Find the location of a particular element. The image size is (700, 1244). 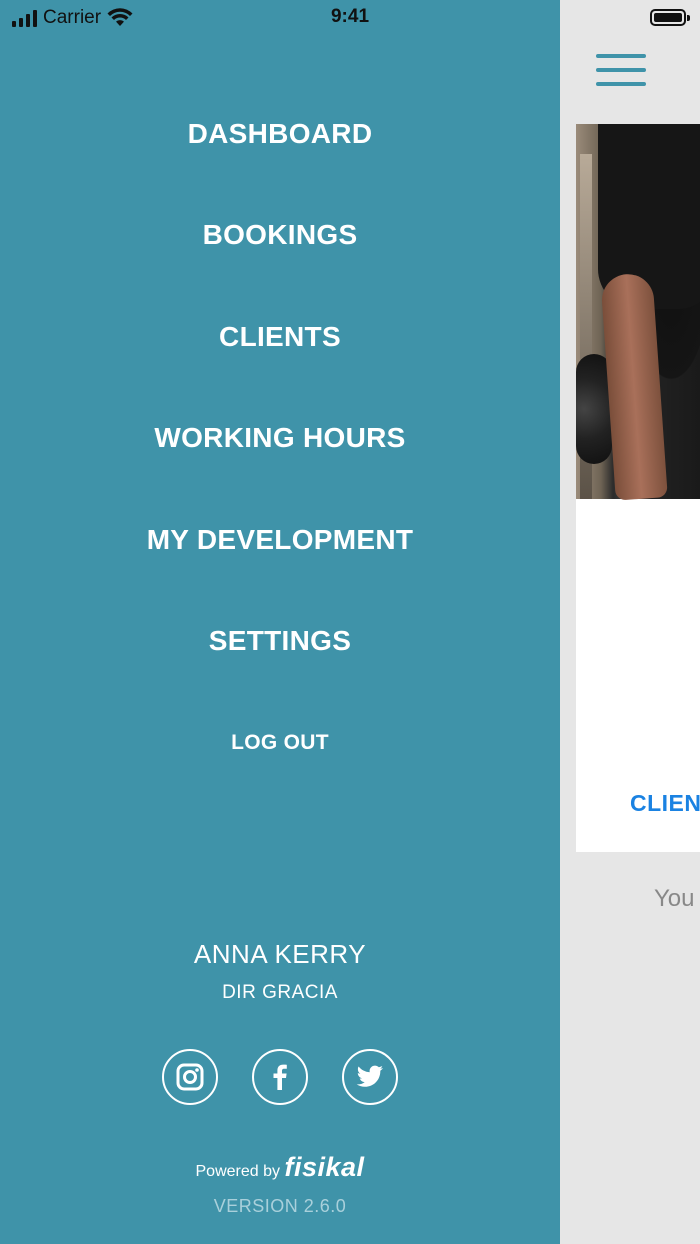

hamburger-menu-button is located at coordinates (621, 72).